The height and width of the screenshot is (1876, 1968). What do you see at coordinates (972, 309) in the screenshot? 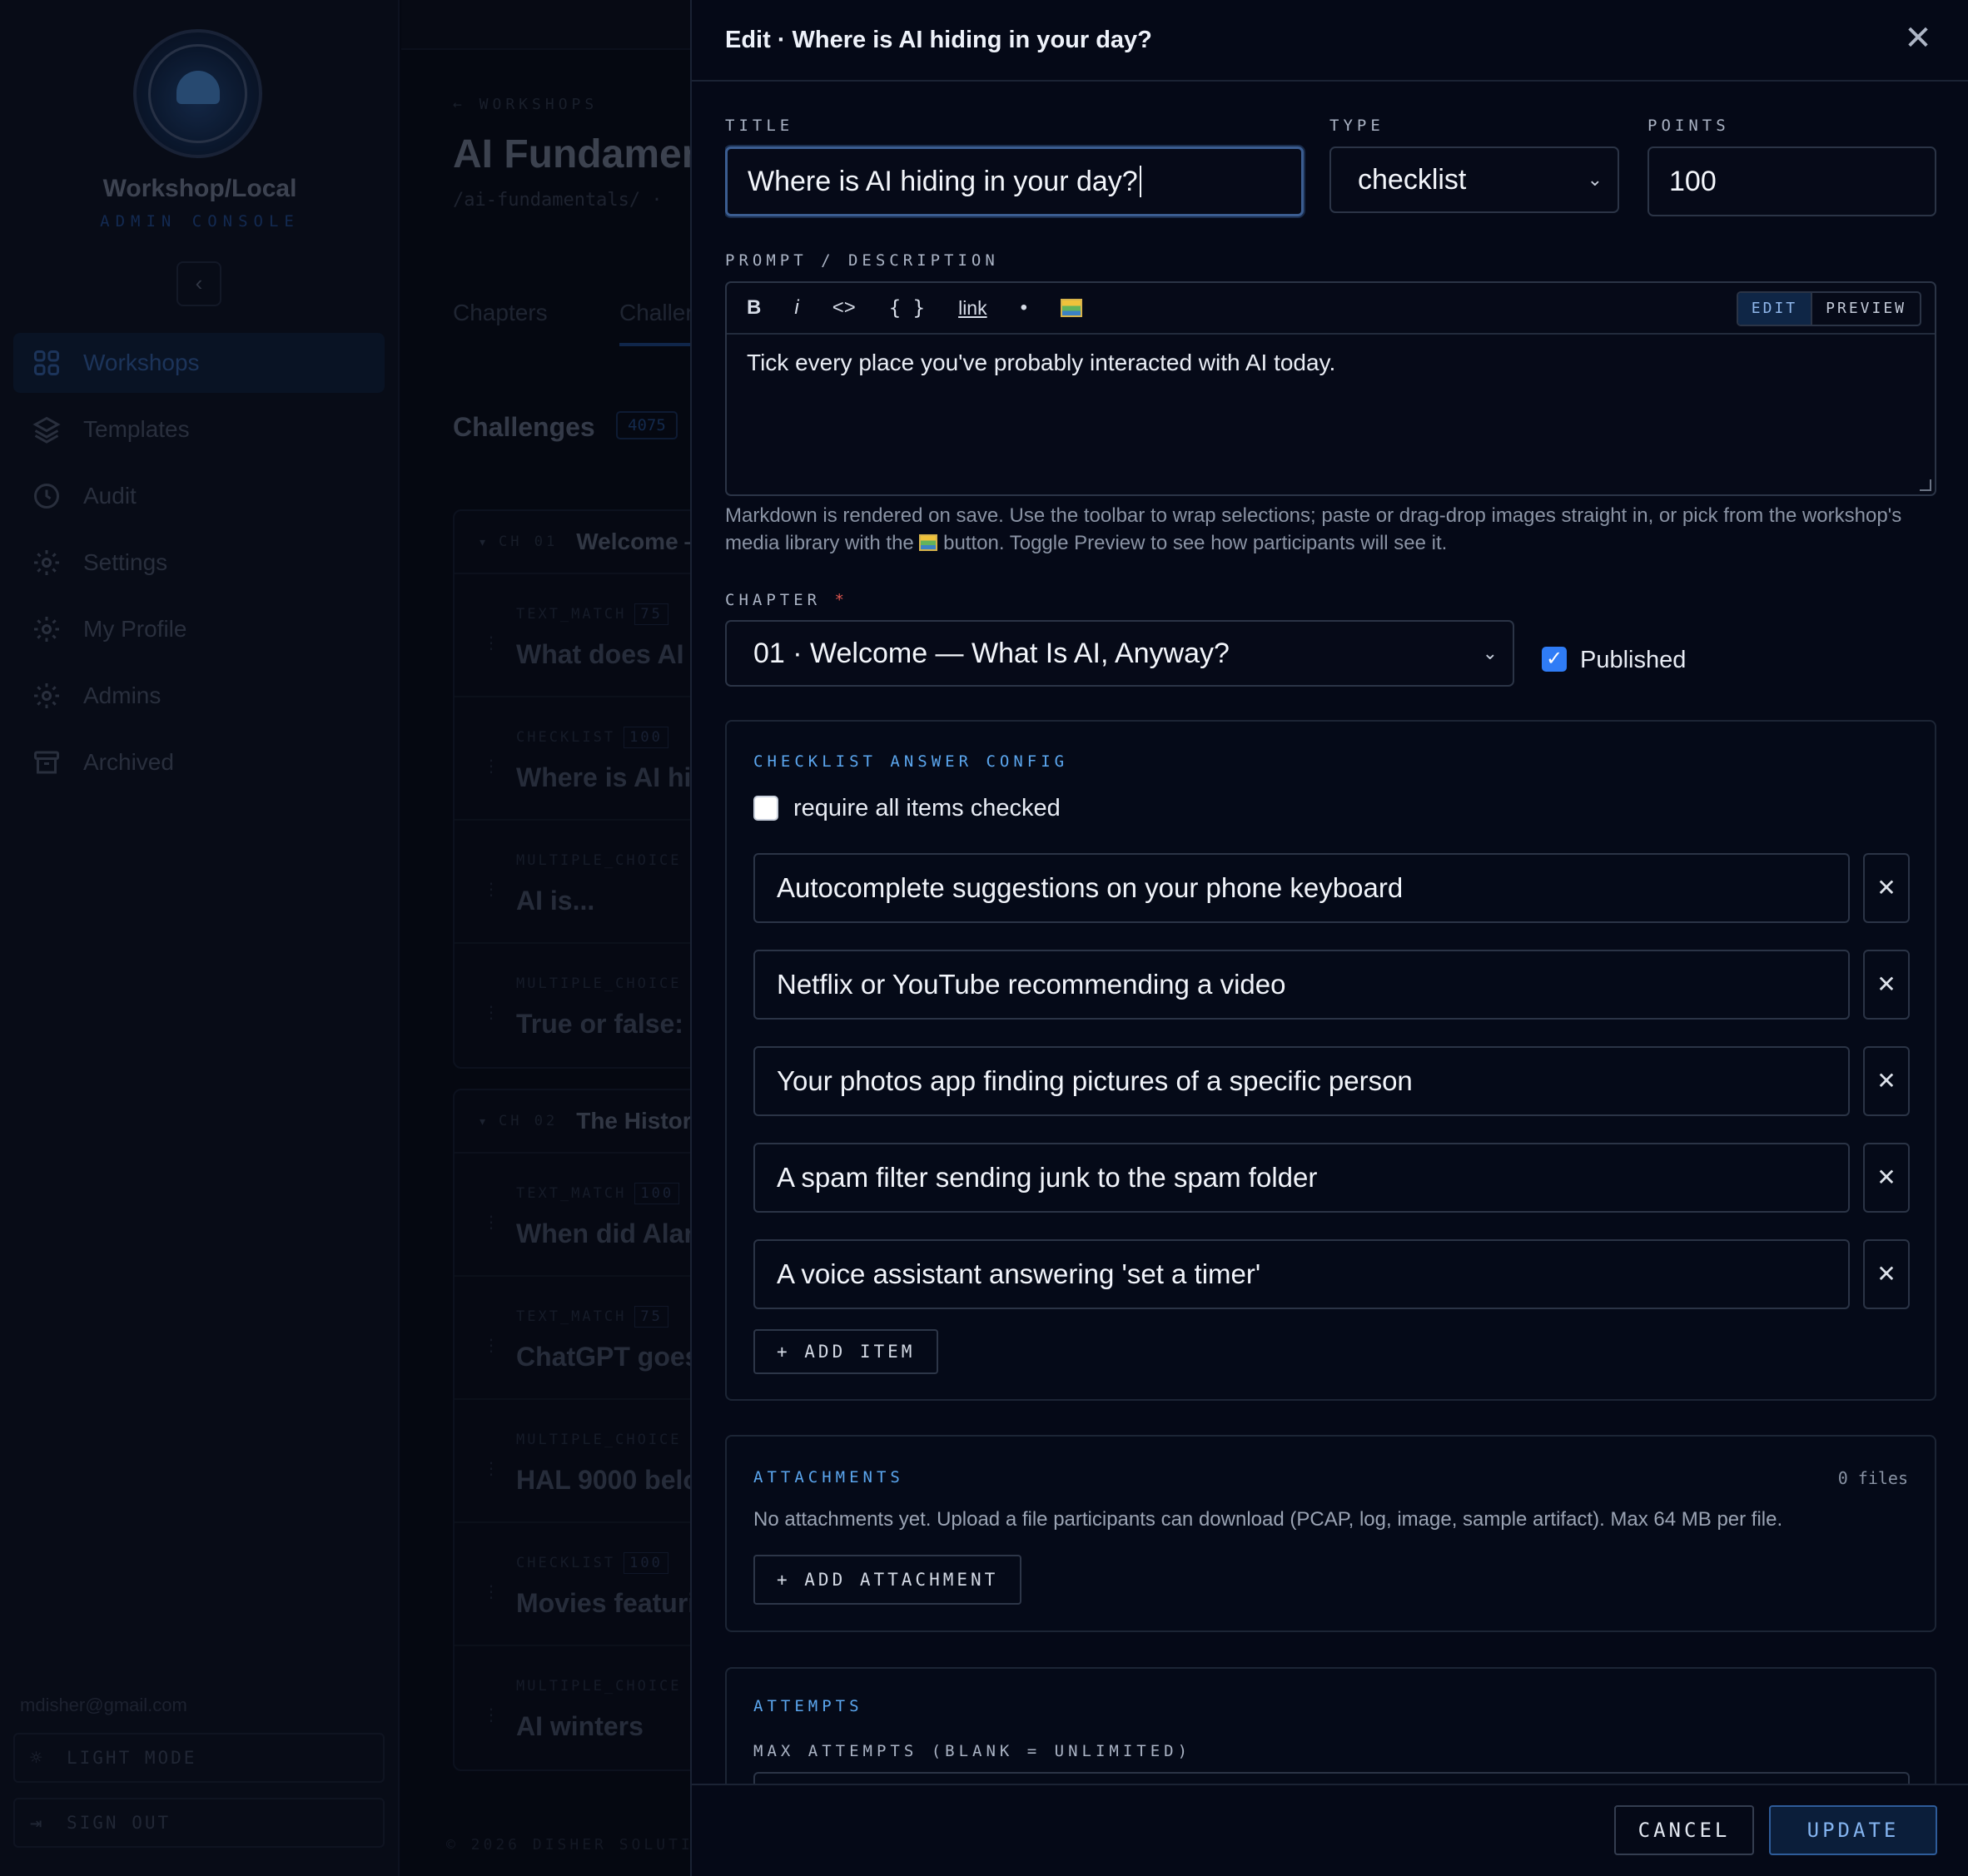
I see `link-button: link` at bounding box center [972, 309].